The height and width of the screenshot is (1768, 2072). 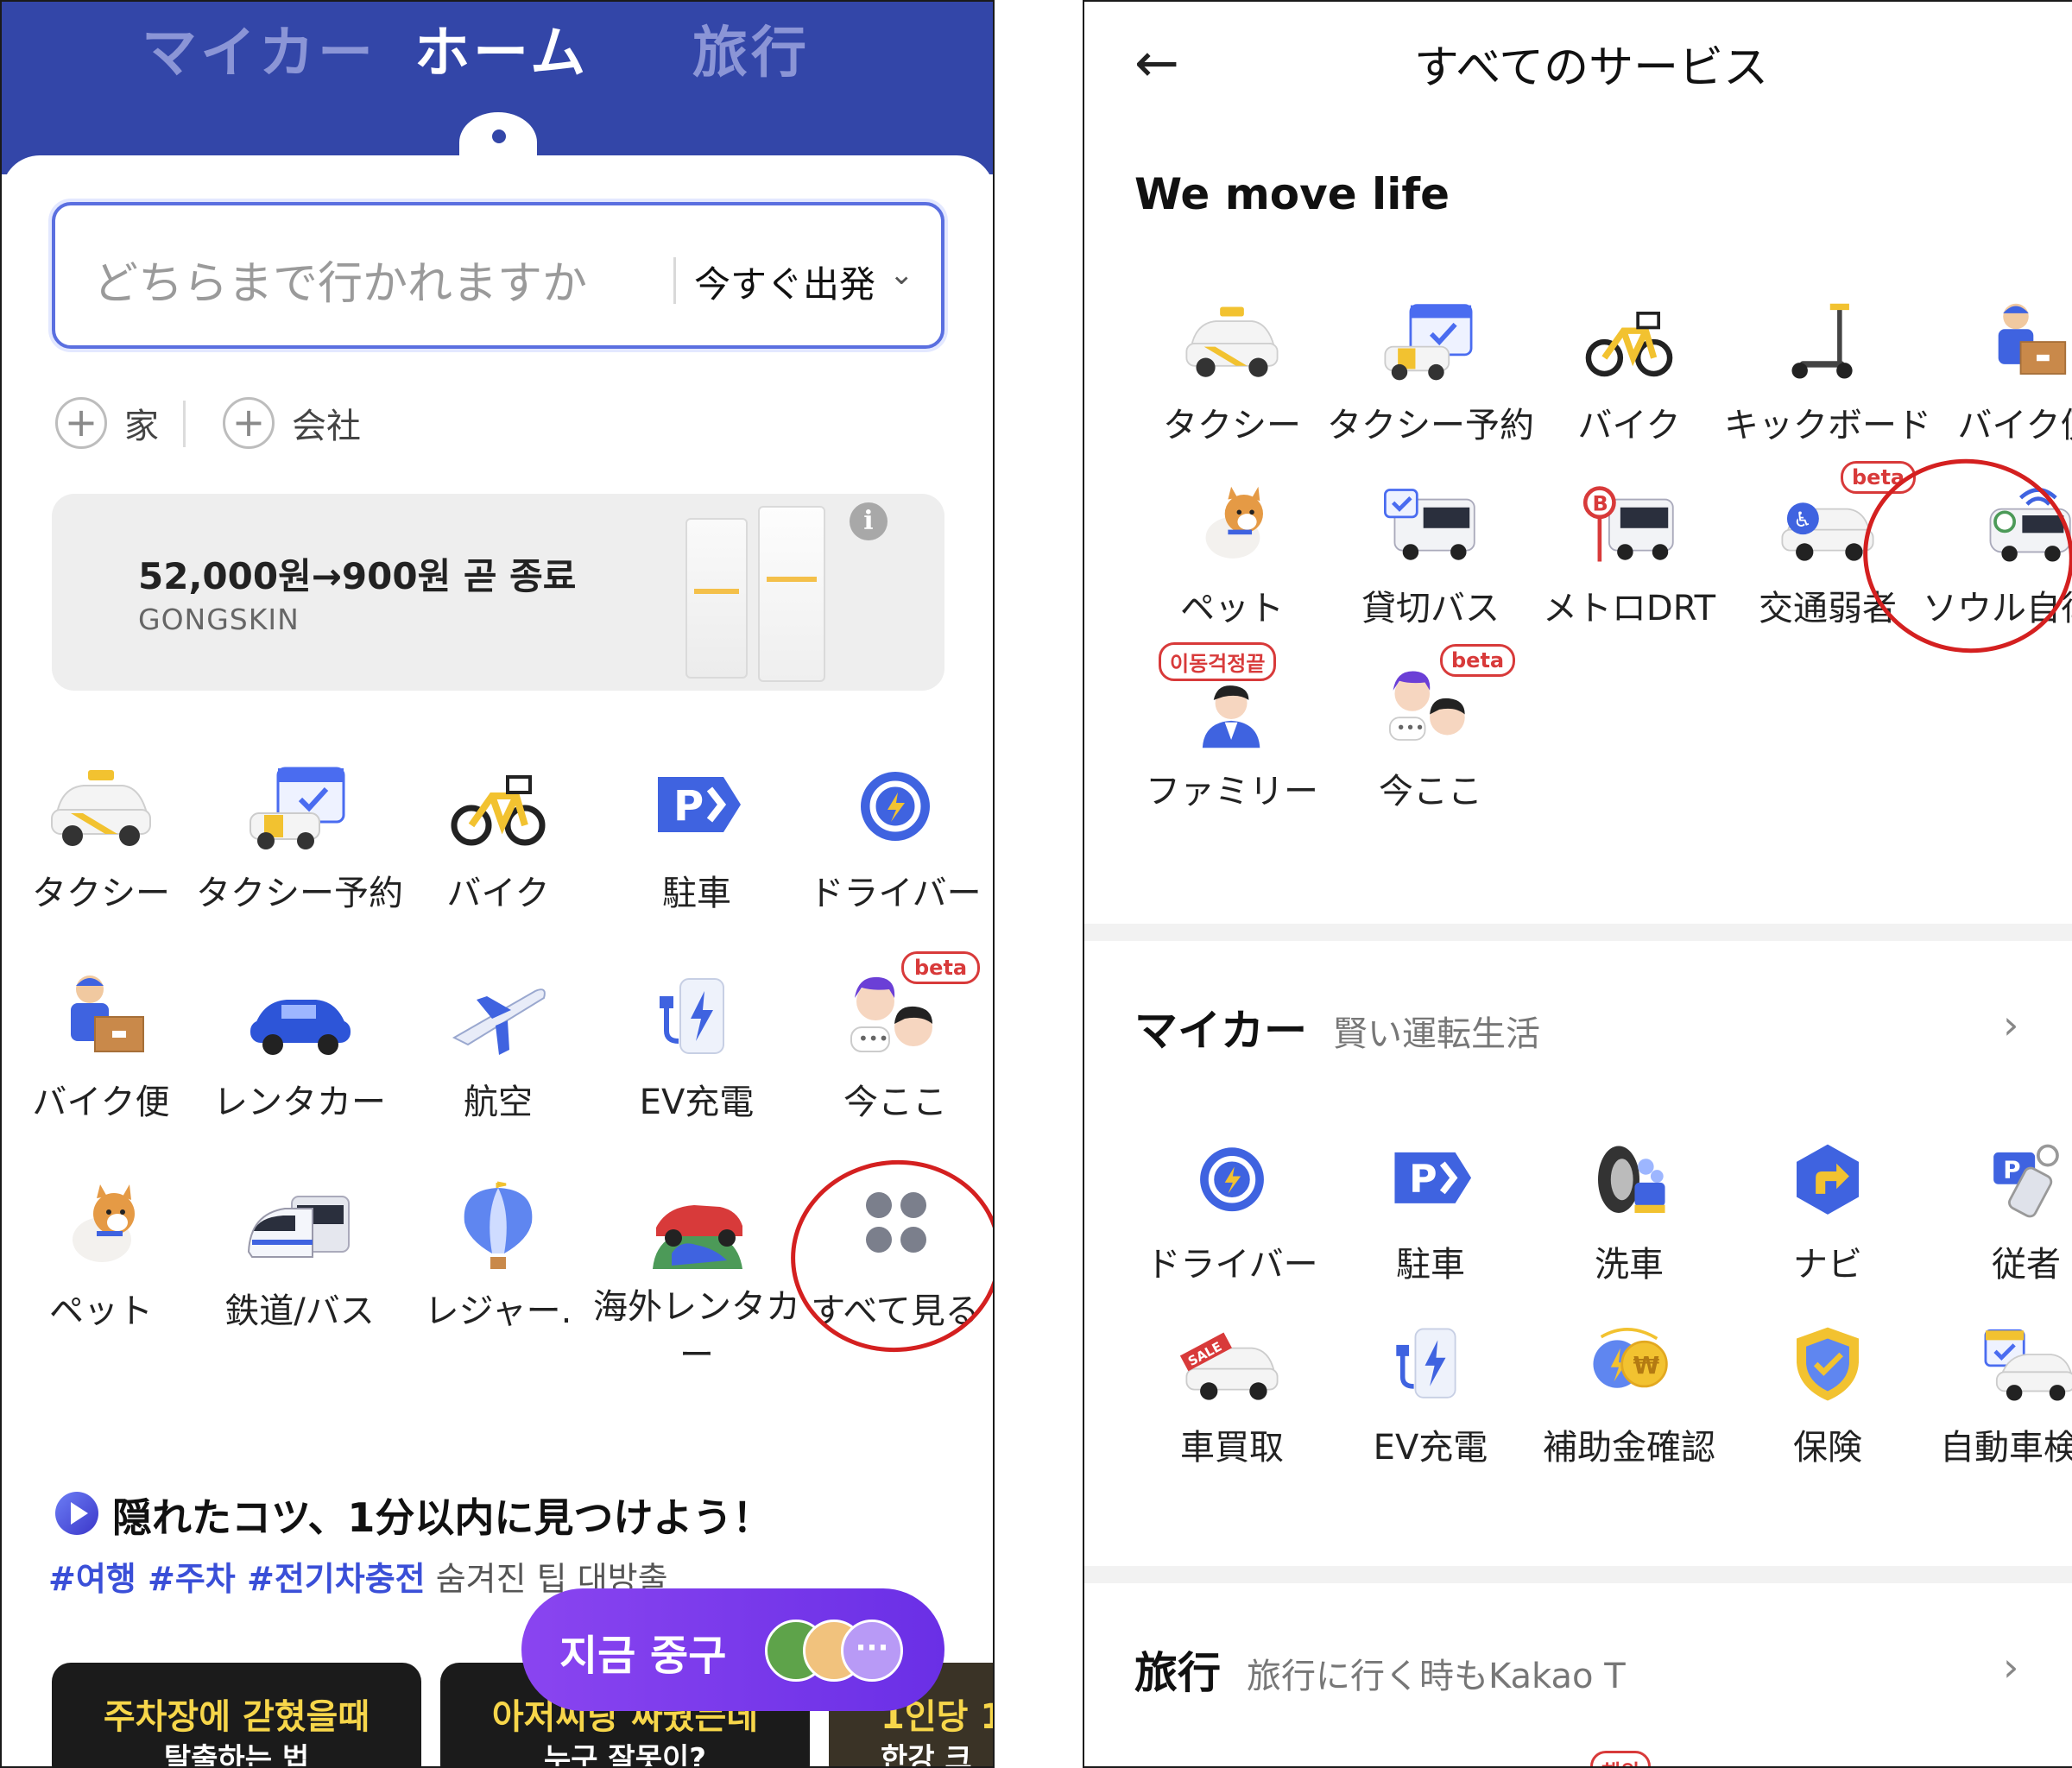 I want to click on ad-banner: 52,000원→900원 곧 종료 GONGSKIN i, so click(x=498, y=592).